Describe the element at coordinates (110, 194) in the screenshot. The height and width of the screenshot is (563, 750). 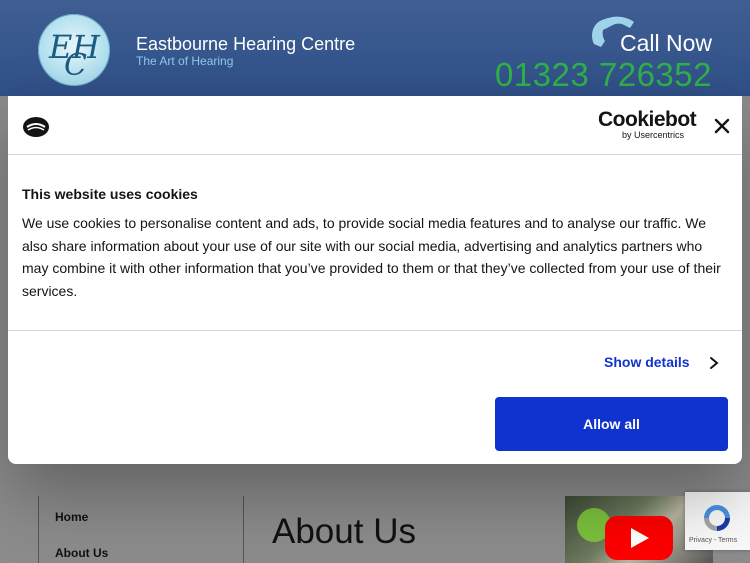
I see `dialog-heading: This website uses cookies` at that location.